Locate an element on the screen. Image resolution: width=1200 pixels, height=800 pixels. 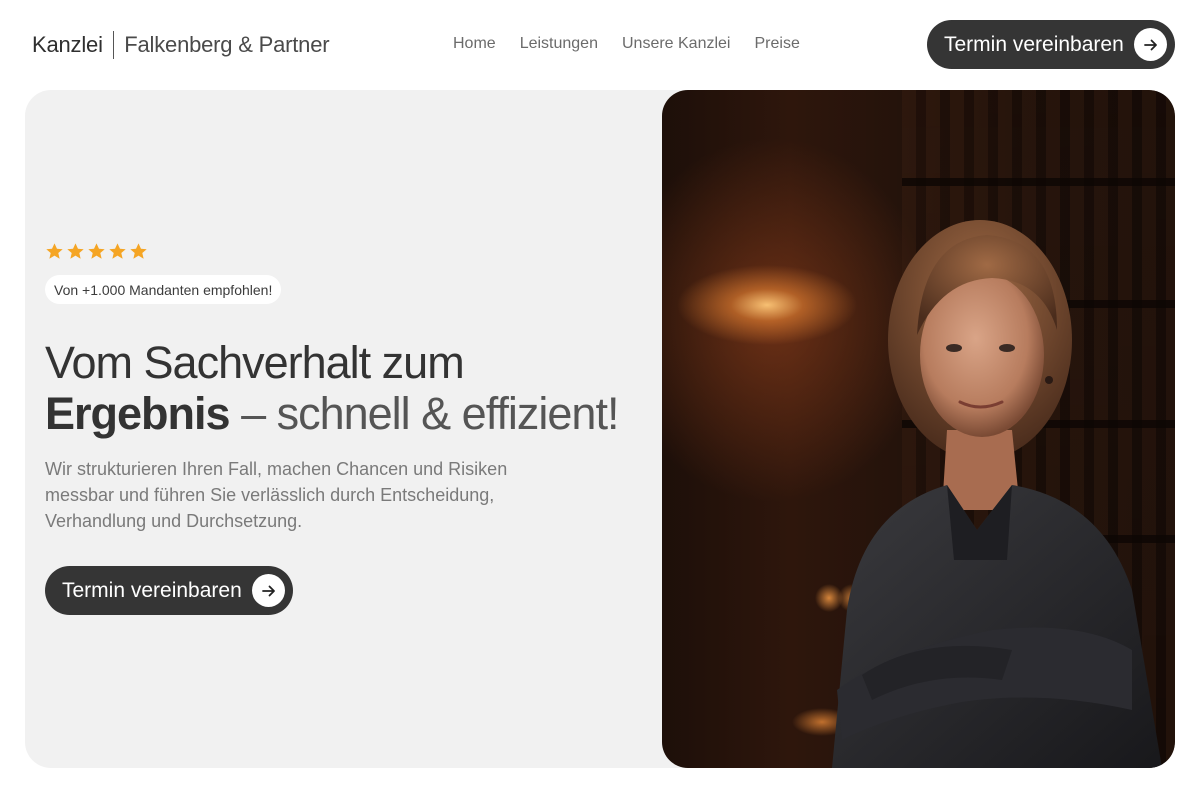
hero-appointment-button: Termin vereinbaren is located at coordinates (169, 590).